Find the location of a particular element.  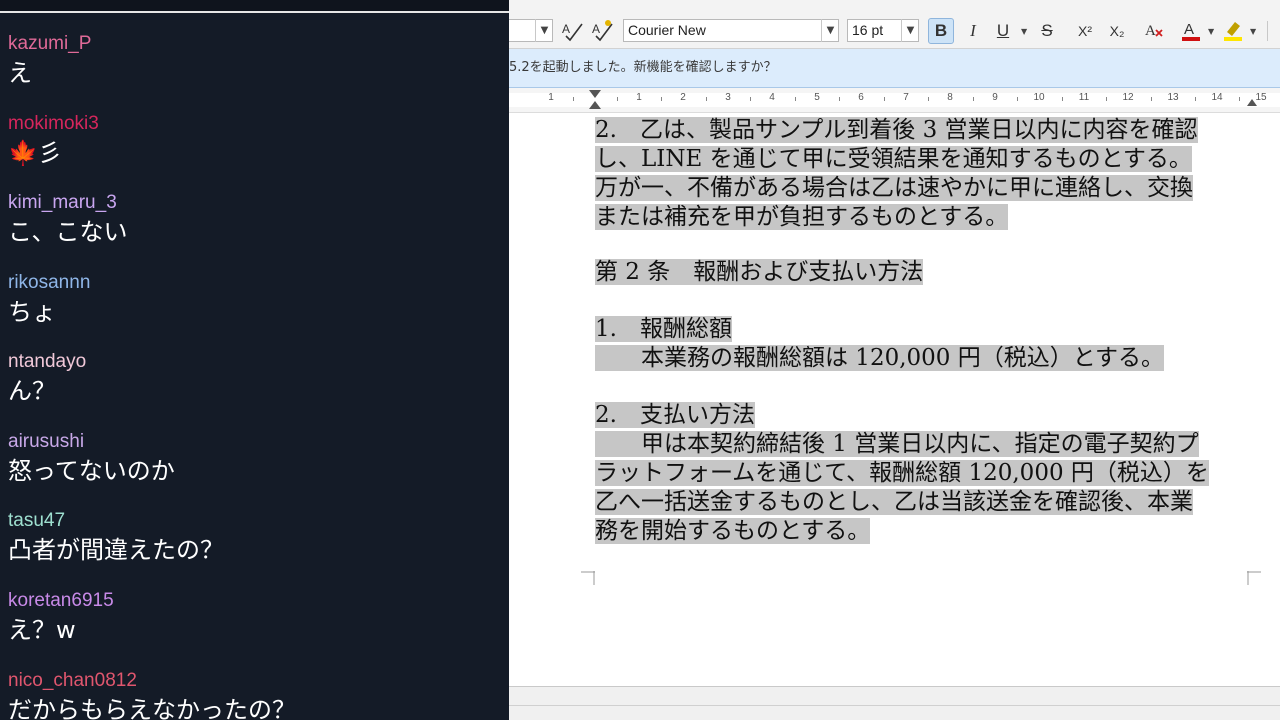

chat-message: airusushi 怒ってないのか is located at coordinates (255, 459).